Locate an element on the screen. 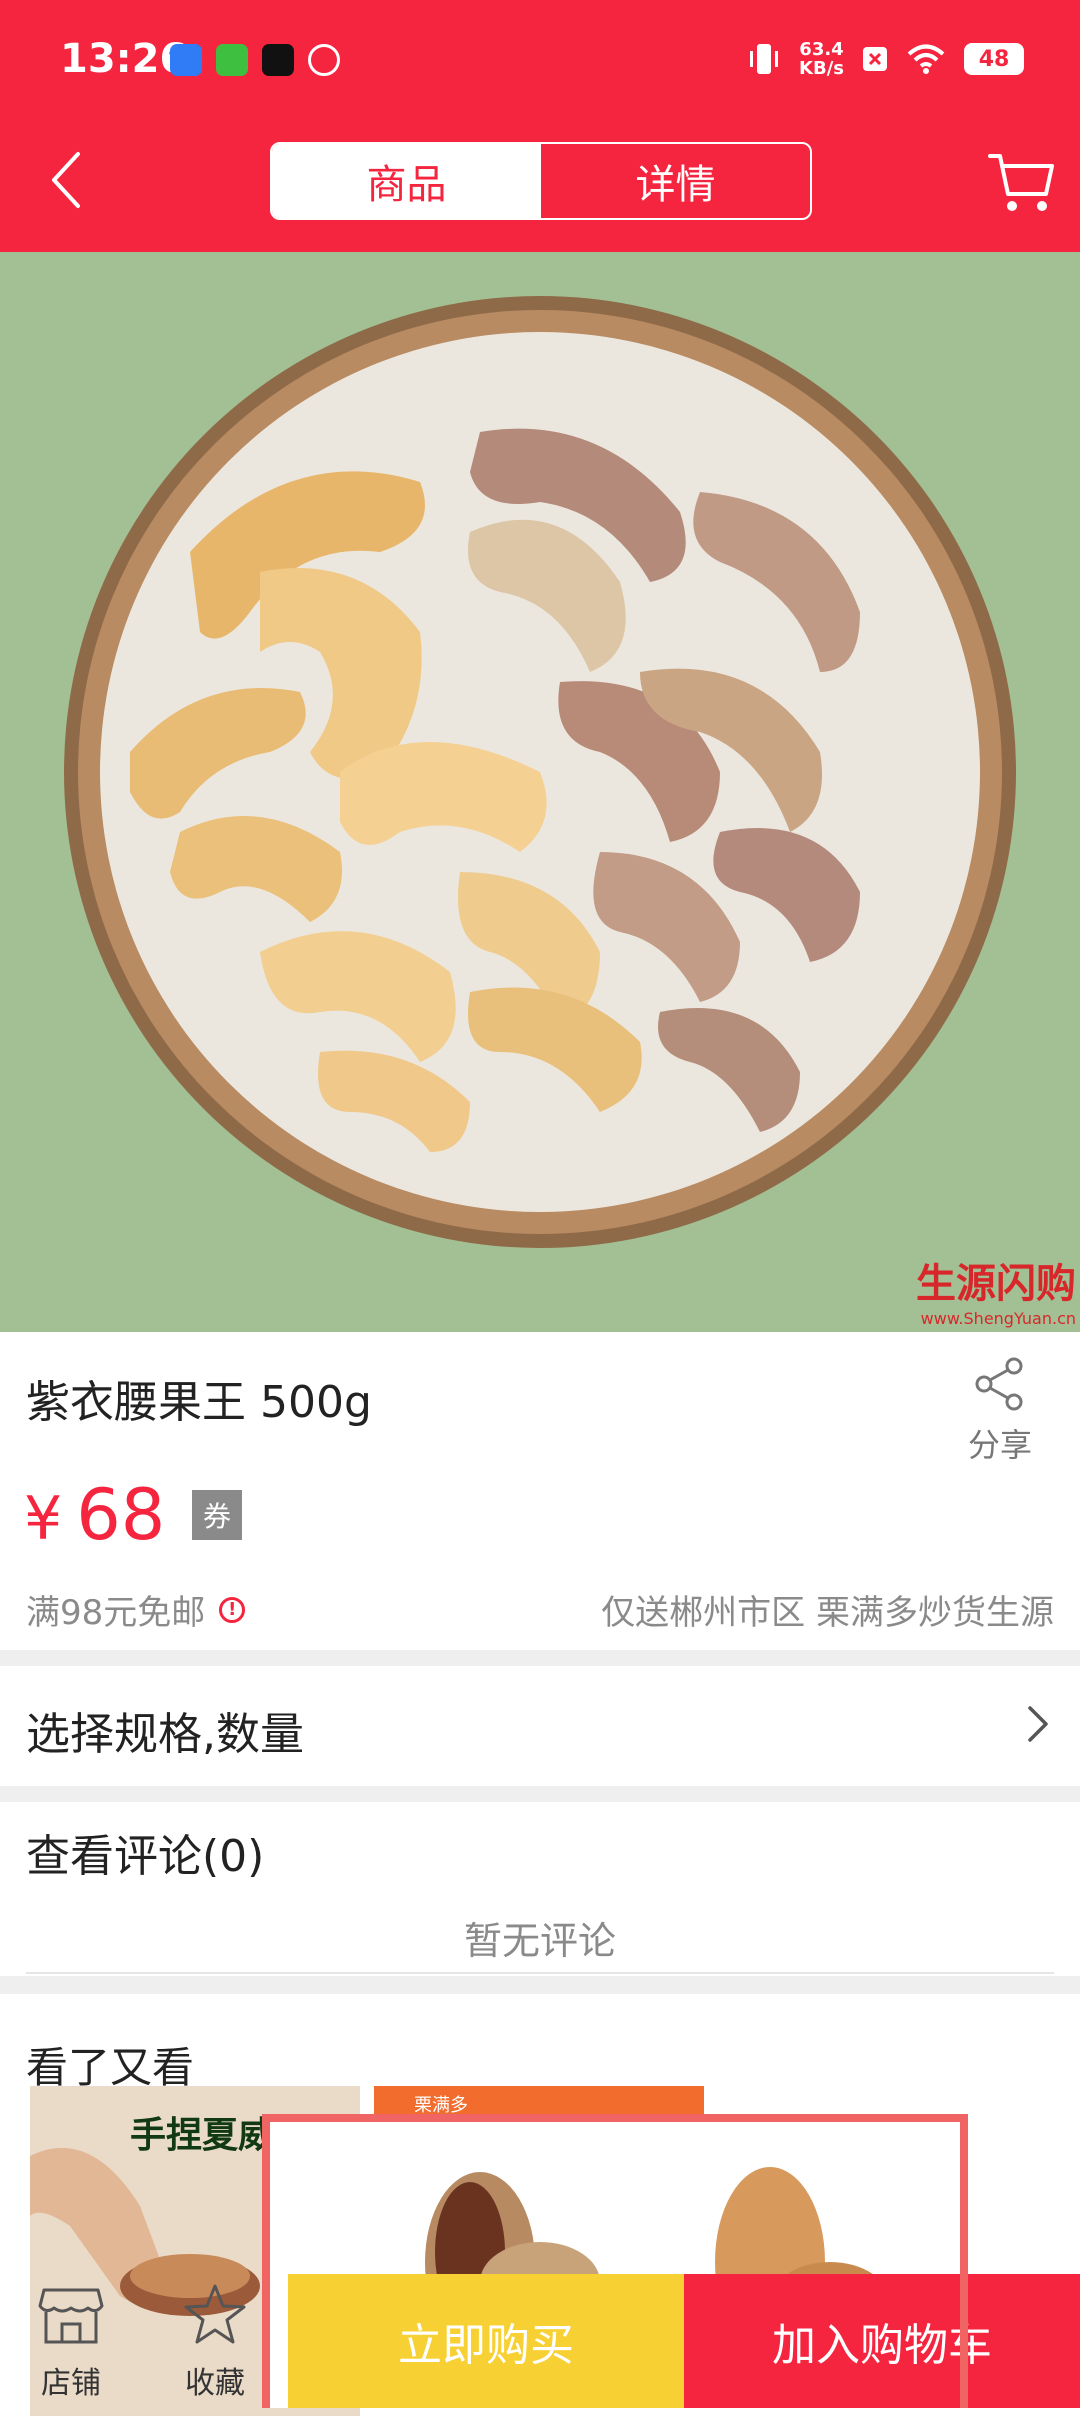 Image resolution: width=1080 pixels, height=2416 pixels. nav-tabs: 商品 详情 is located at coordinates (541, 181).